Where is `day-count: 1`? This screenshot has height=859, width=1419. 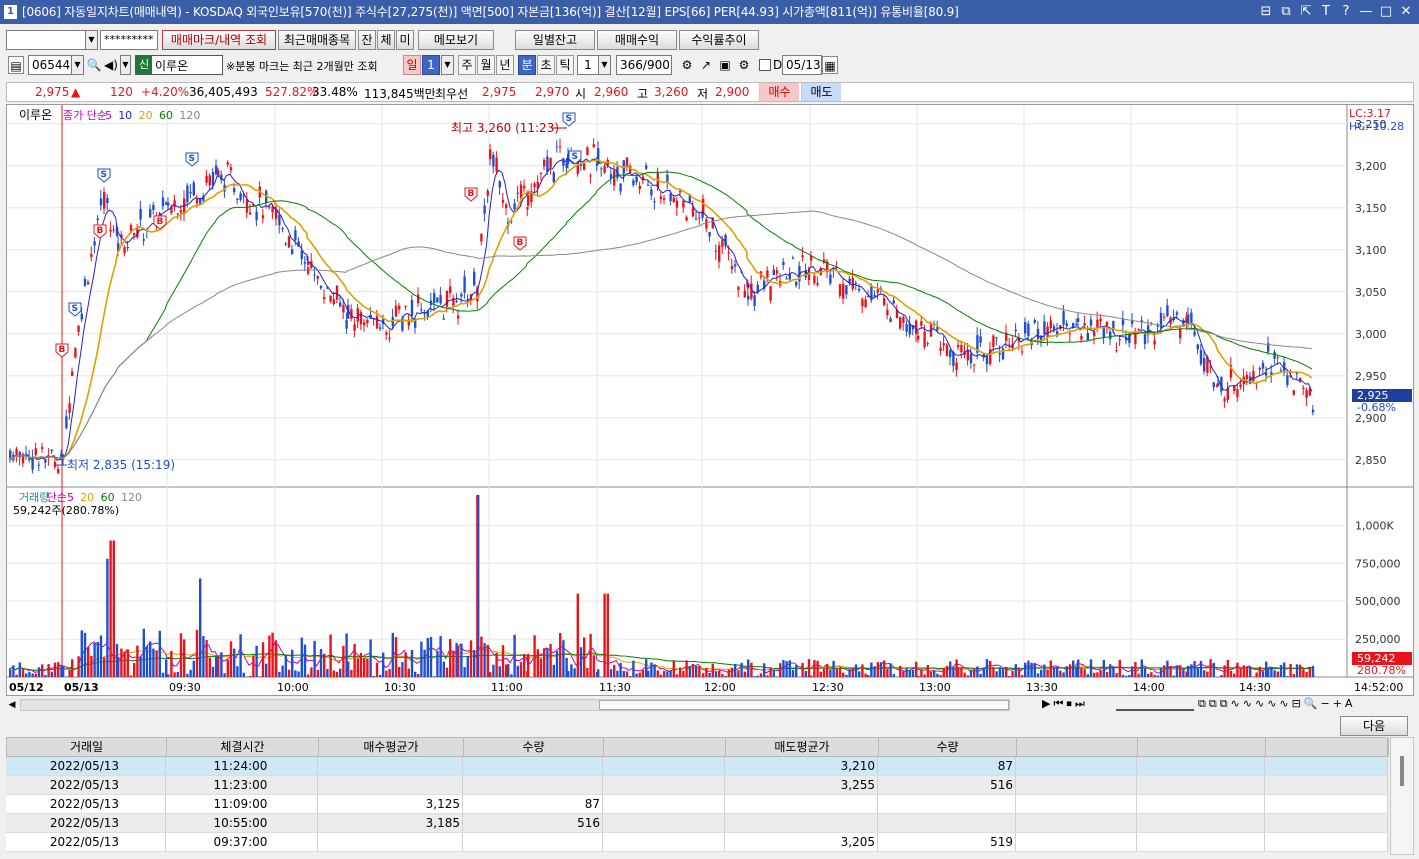
day-count: 1 is located at coordinates (431, 65).